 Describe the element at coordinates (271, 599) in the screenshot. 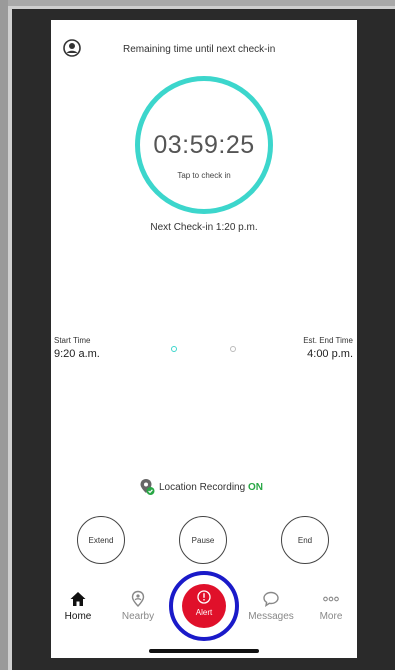

I see `chat-bubble-icon` at that location.